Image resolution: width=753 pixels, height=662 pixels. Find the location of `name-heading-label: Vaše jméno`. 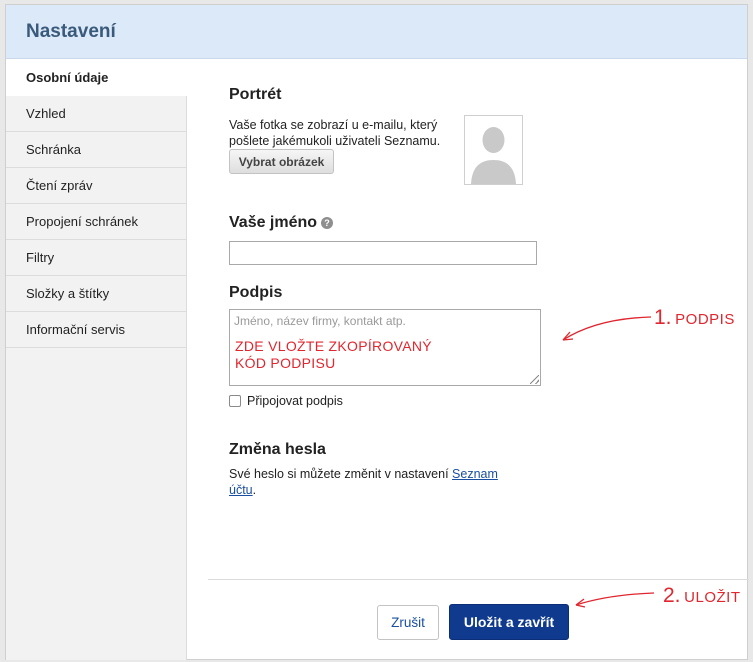

name-heading-label: Vaše jméno is located at coordinates (273, 222).